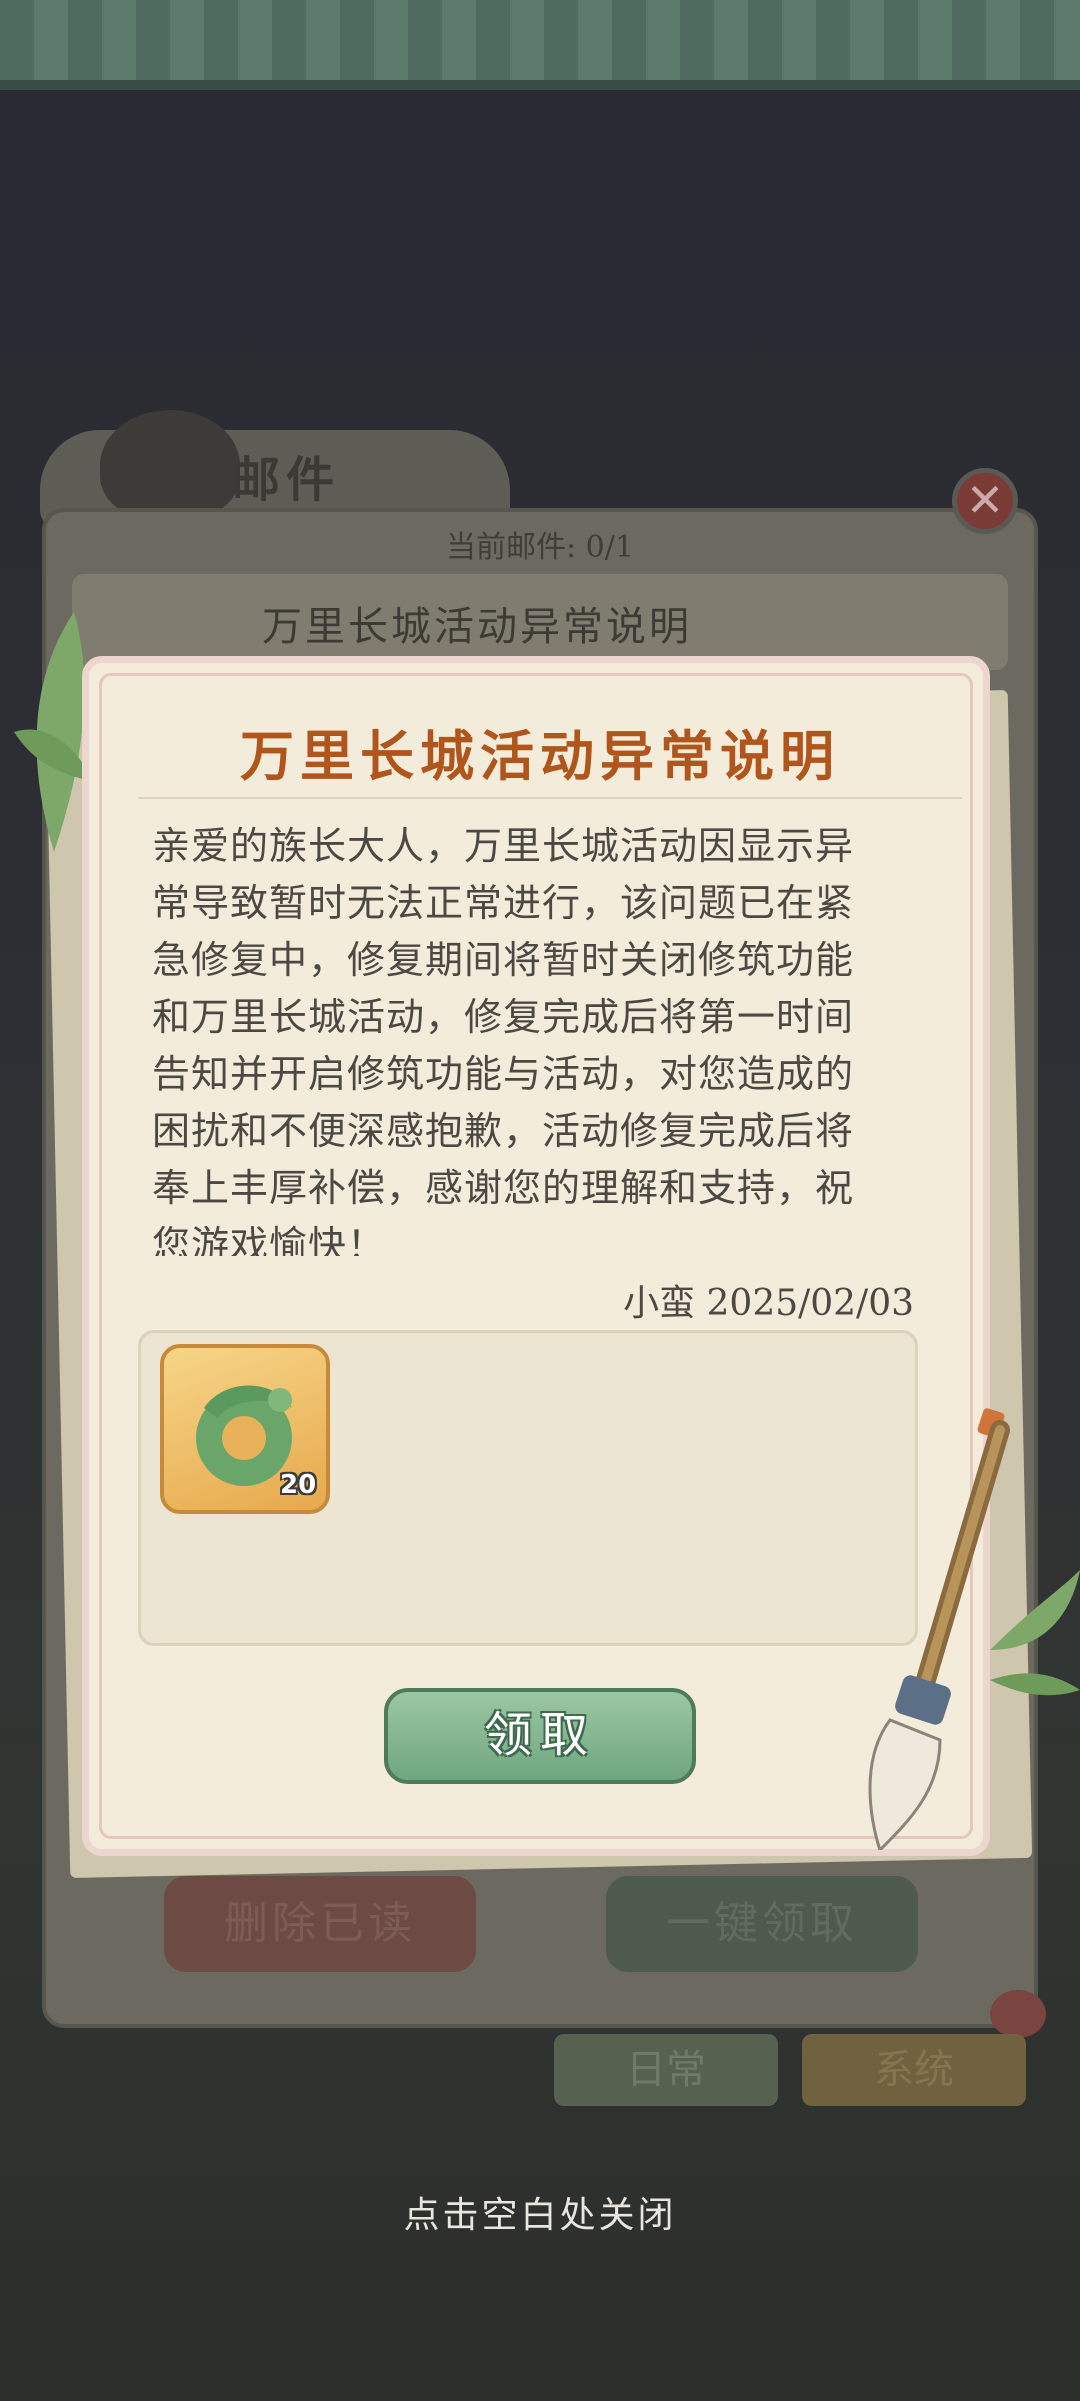  Describe the element at coordinates (540, 547) in the screenshot. I see `mail-count: 当前邮件: 0/1` at that location.